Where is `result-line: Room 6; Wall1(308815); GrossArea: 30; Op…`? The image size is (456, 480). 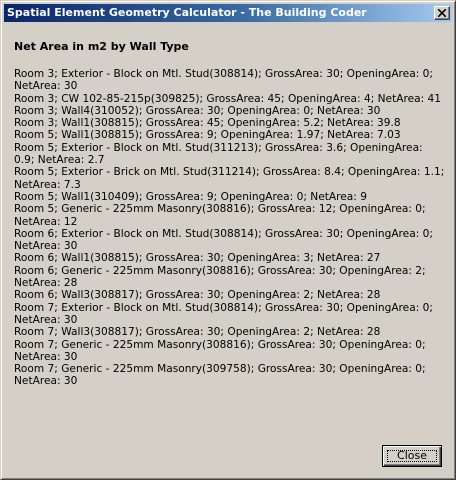 result-line: Room 6; Wall1(308815); GrossArea: 30; Op… is located at coordinates (197, 258).